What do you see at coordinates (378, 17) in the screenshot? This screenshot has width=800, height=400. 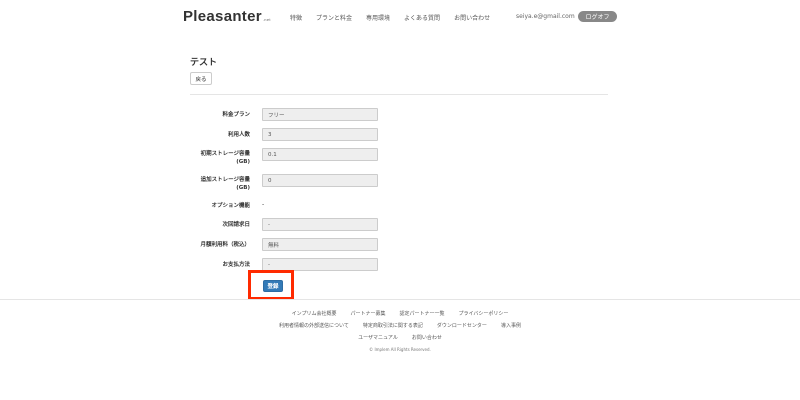 I see `nav-dedicated: 専用環境` at bounding box center [378, 17].